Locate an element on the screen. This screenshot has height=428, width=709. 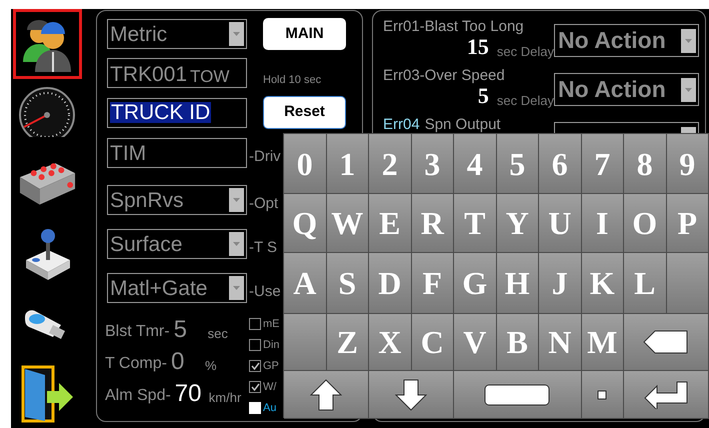
keyboard-key: C is located at coordinates (433, 342).